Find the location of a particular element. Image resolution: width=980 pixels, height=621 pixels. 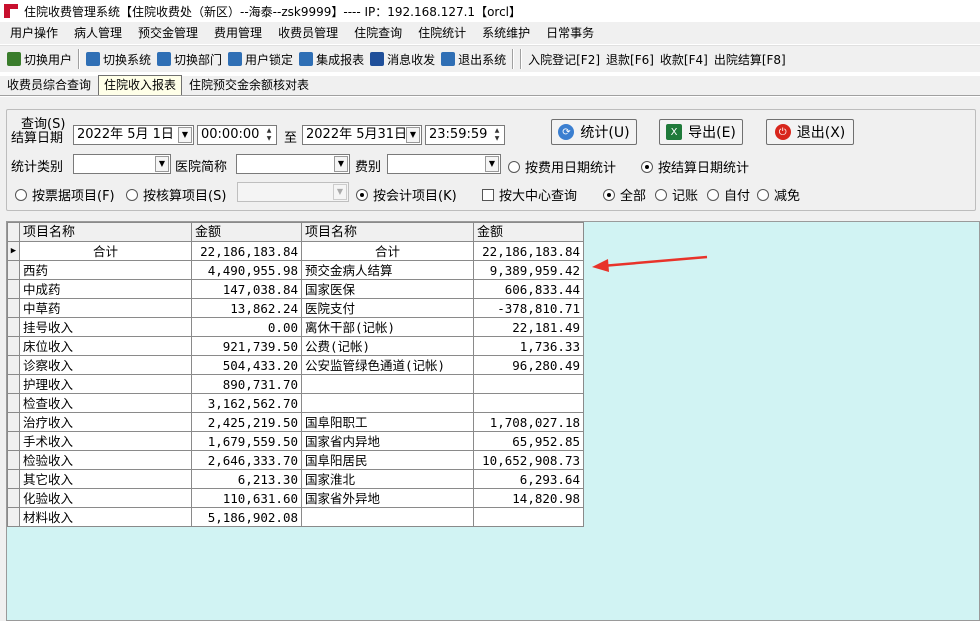

table-cell: 预交金病人结算 is located at coordinates (387, 270).